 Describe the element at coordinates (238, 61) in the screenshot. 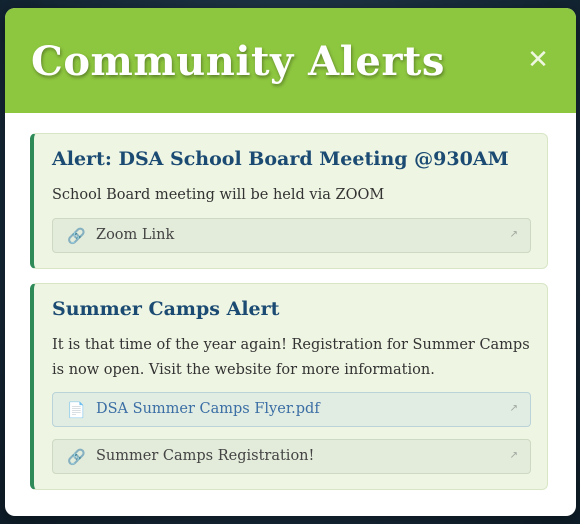

I see `modal-title: Community Alerts` at that location.